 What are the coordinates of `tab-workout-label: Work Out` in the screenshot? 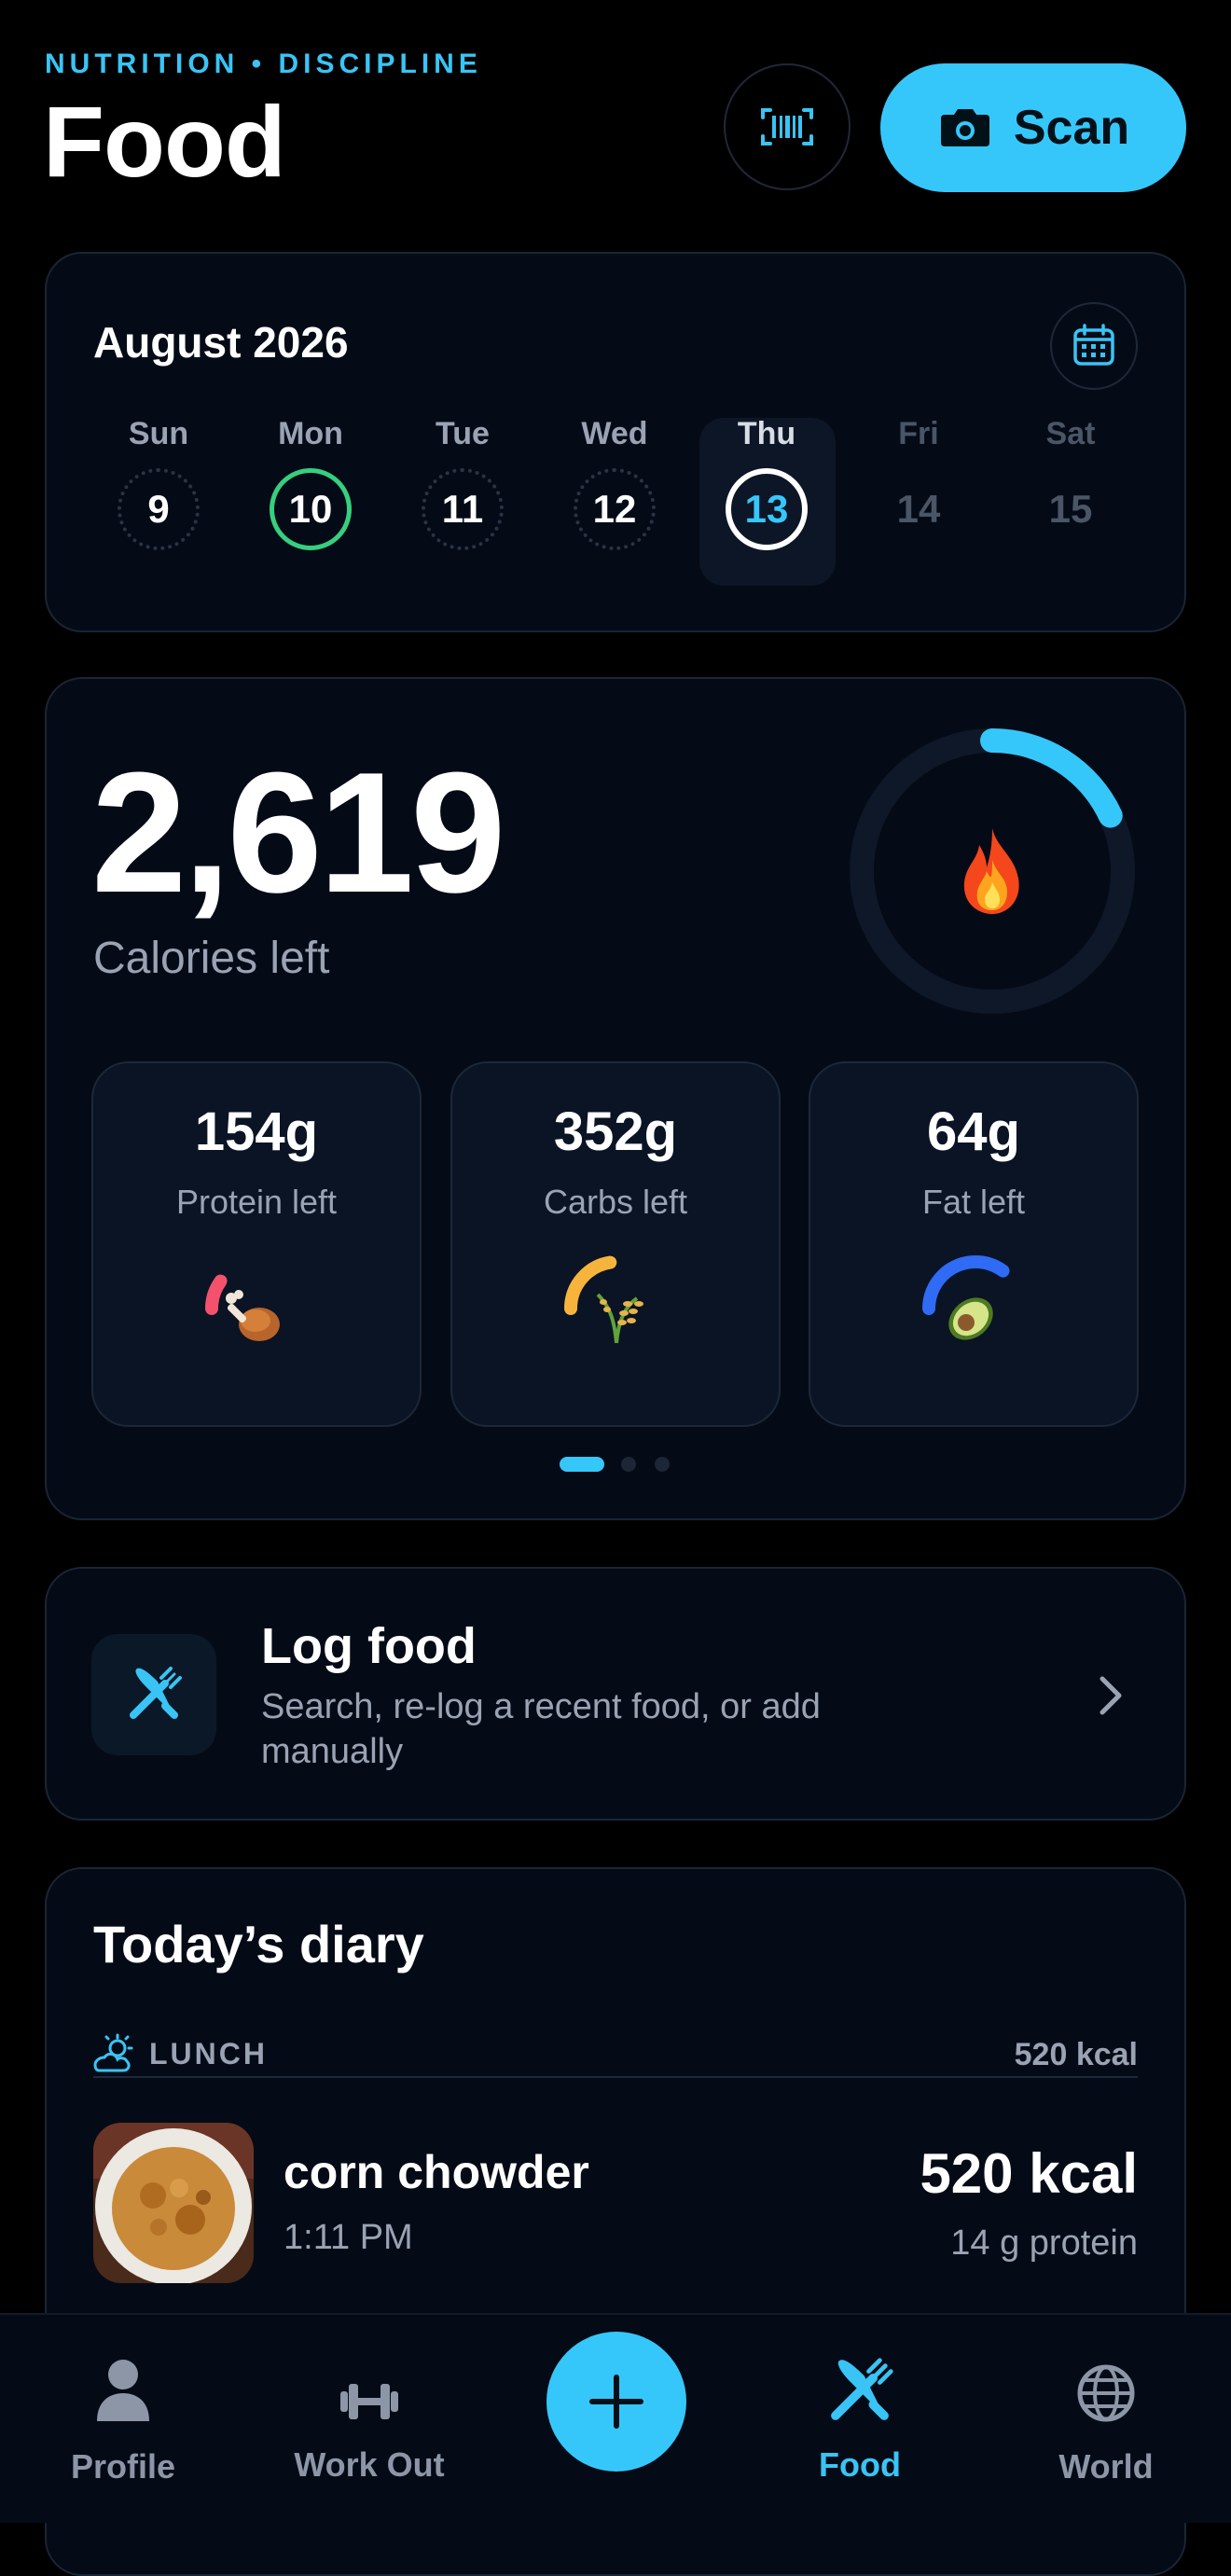 It's located at (369, 2464).